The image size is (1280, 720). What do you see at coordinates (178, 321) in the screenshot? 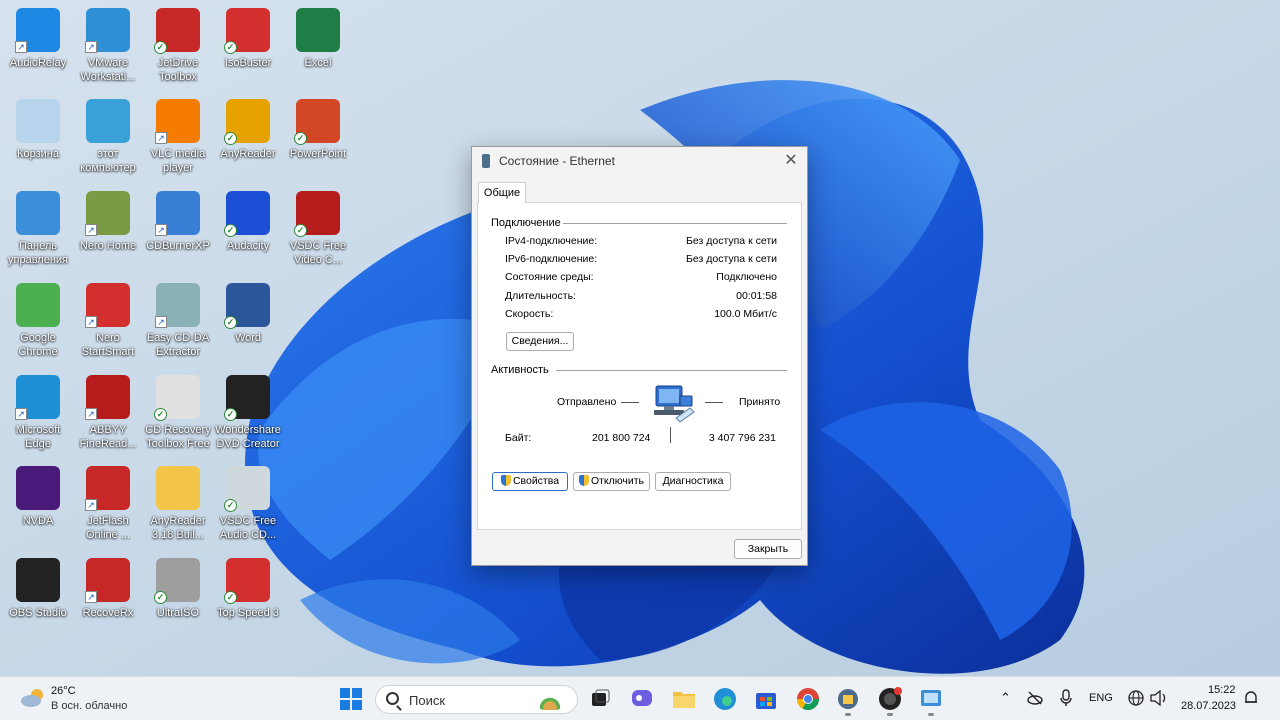
I see `desktop-icon: ↗ Easy CD-DA Extractor` at bounding box center [178, 321].